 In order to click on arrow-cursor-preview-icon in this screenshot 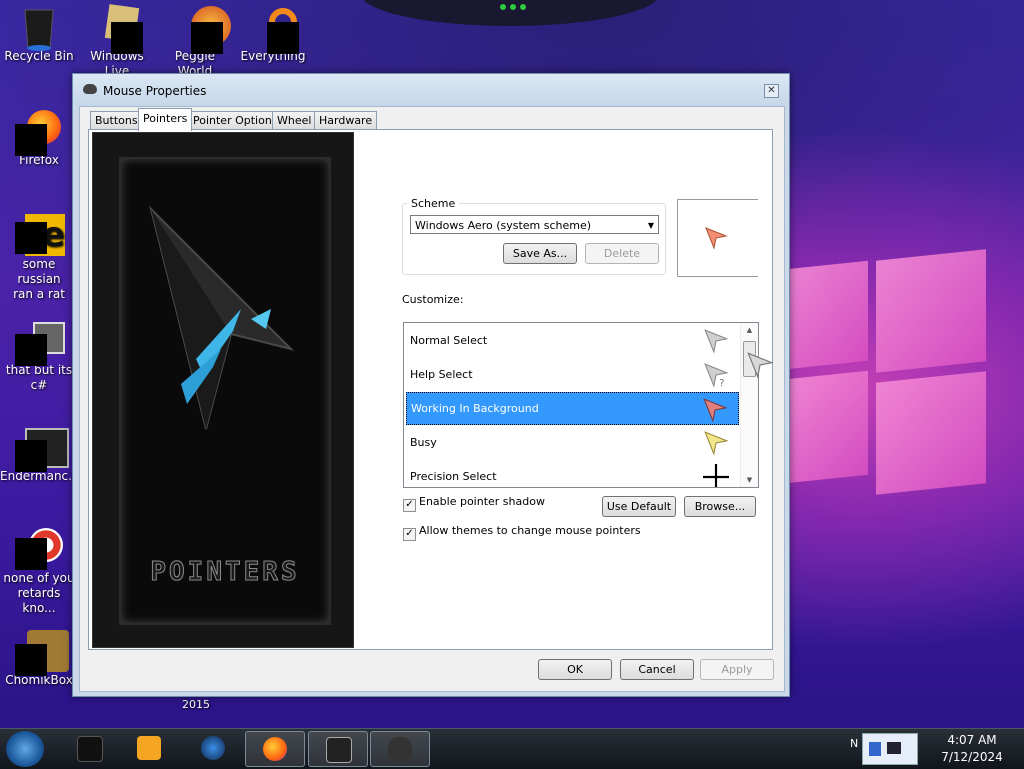, I will do `click(716, 238)`.